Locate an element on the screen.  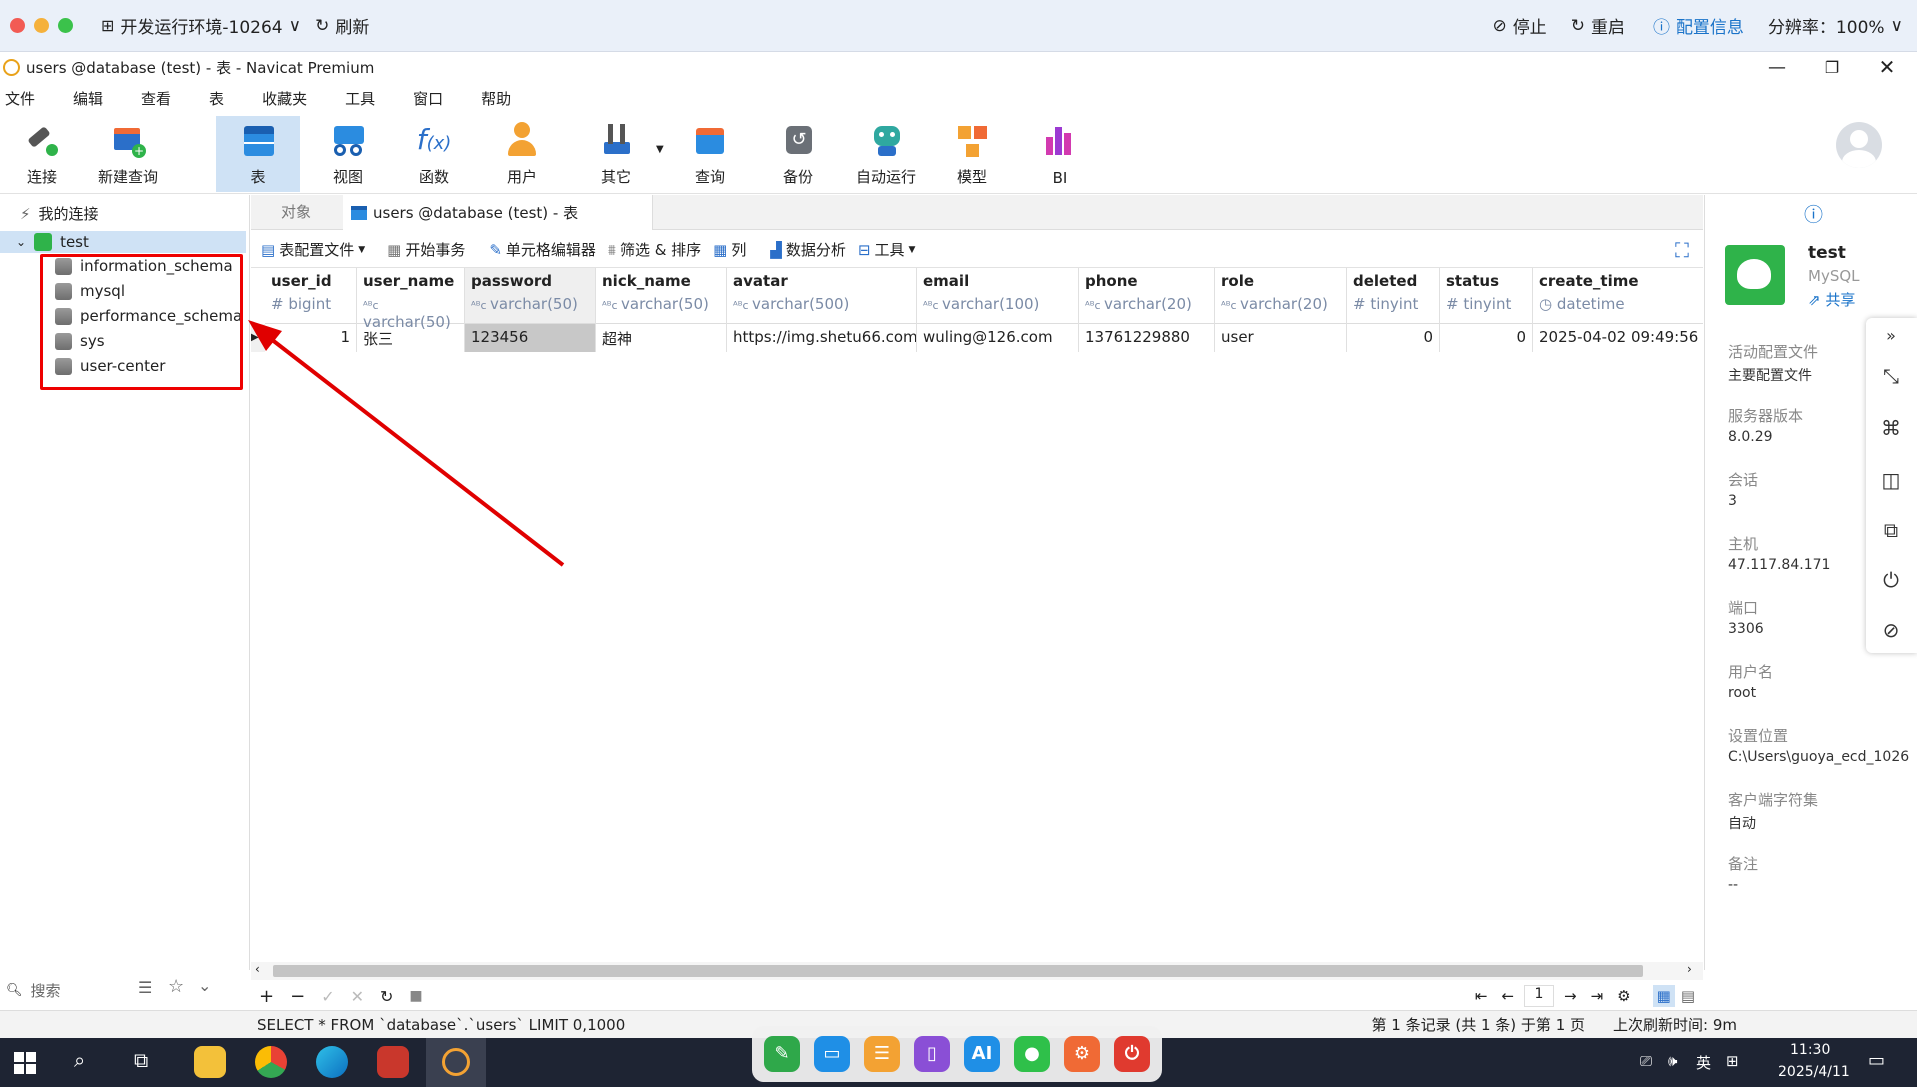
keyboard-icon: ⊞ is located at coordinates (1732, 1061).